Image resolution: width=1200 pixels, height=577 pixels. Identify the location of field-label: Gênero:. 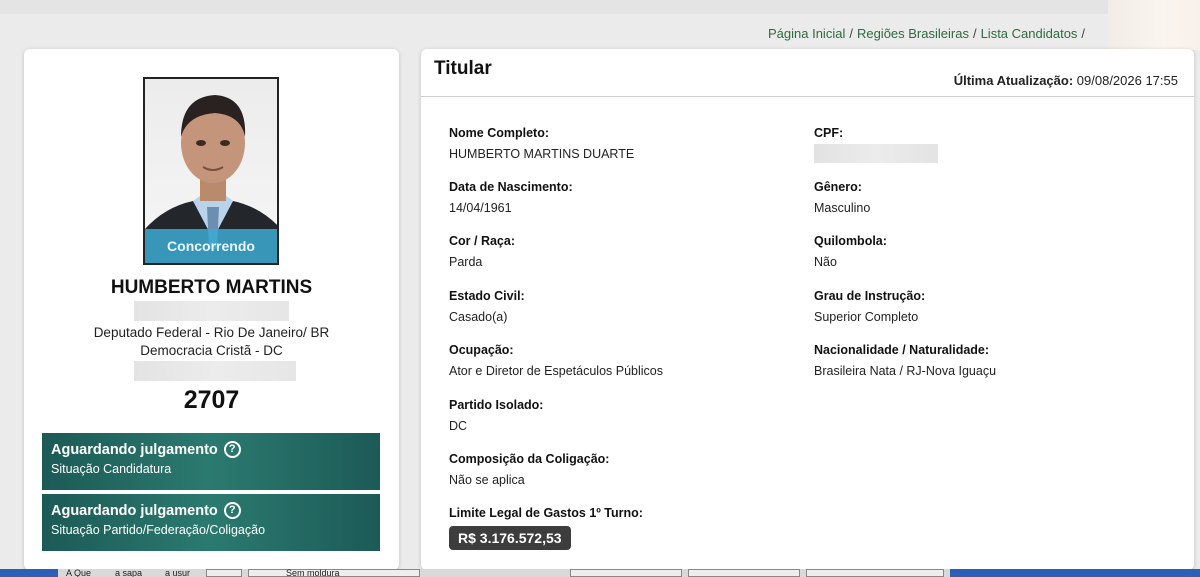
(838, 187).